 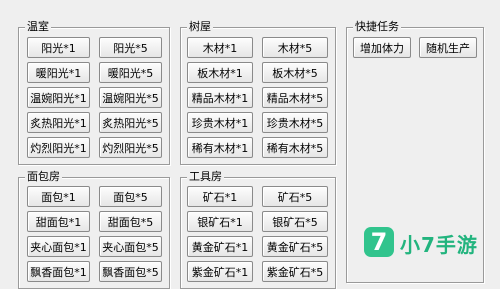 What do you see at coordinates (58, 221) in the screenshot?
I see `sweet-bread-1-button: 甜面包*1` at bounding box center [58, 221].